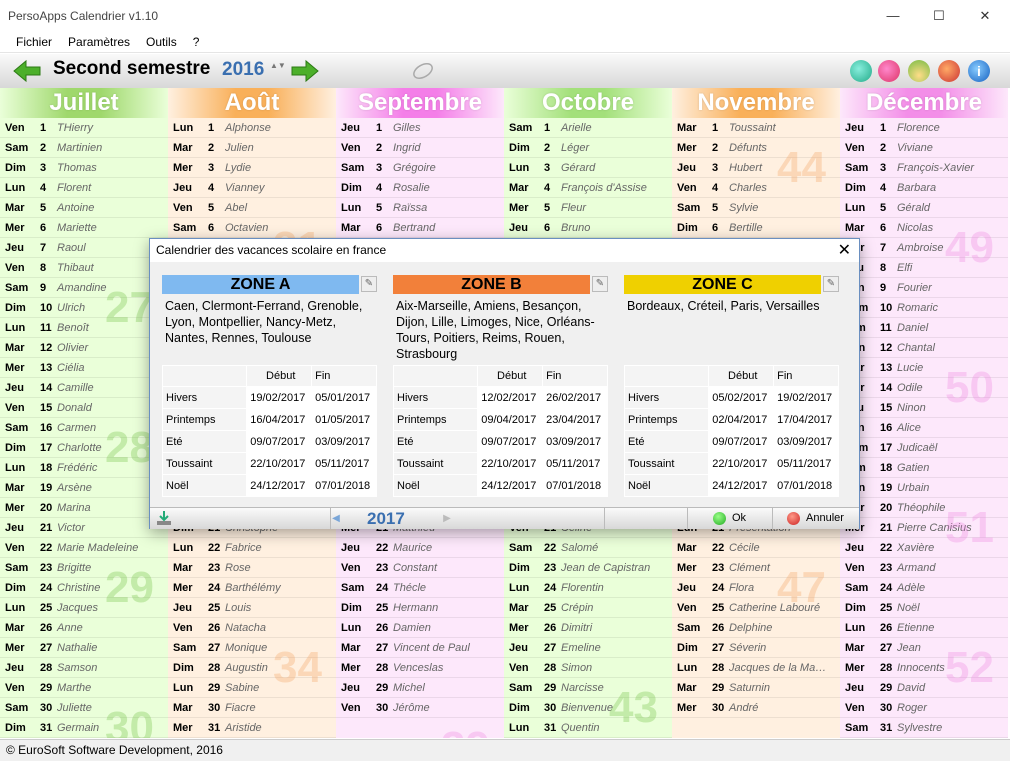 The height and width of the screenshot is (761, 1010). I want to click on day-row: Mar 12 Olivier, so click(84, 348).